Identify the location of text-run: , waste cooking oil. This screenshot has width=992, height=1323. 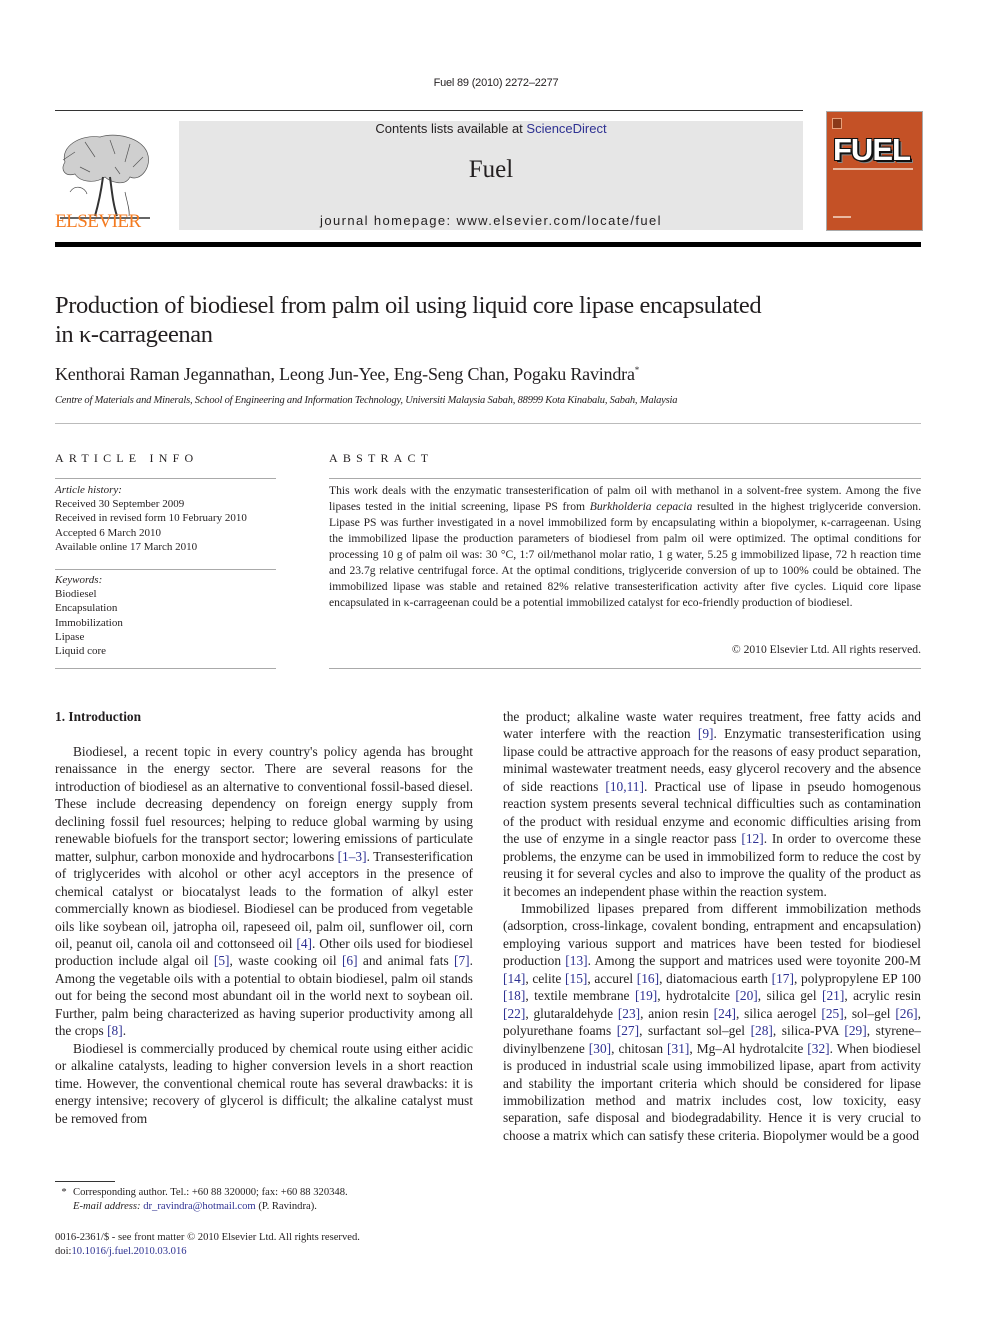
(285, 961).